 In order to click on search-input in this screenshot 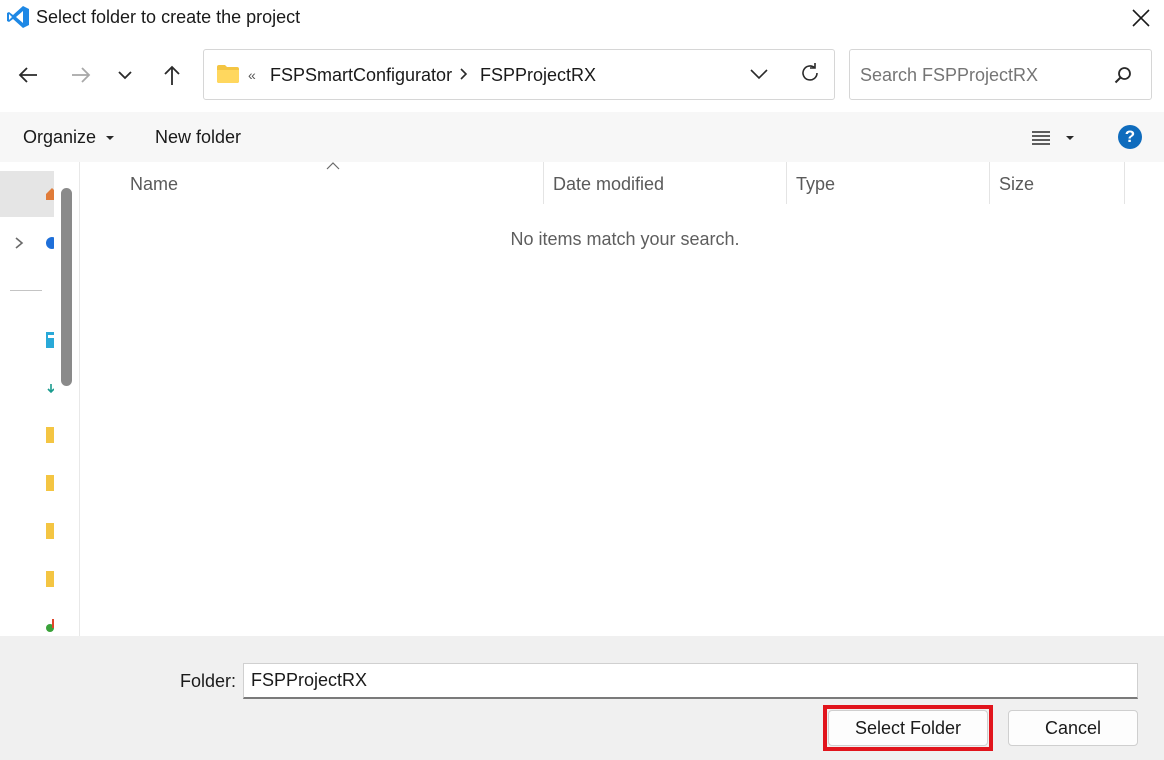, I will do `click(980, 75)`.